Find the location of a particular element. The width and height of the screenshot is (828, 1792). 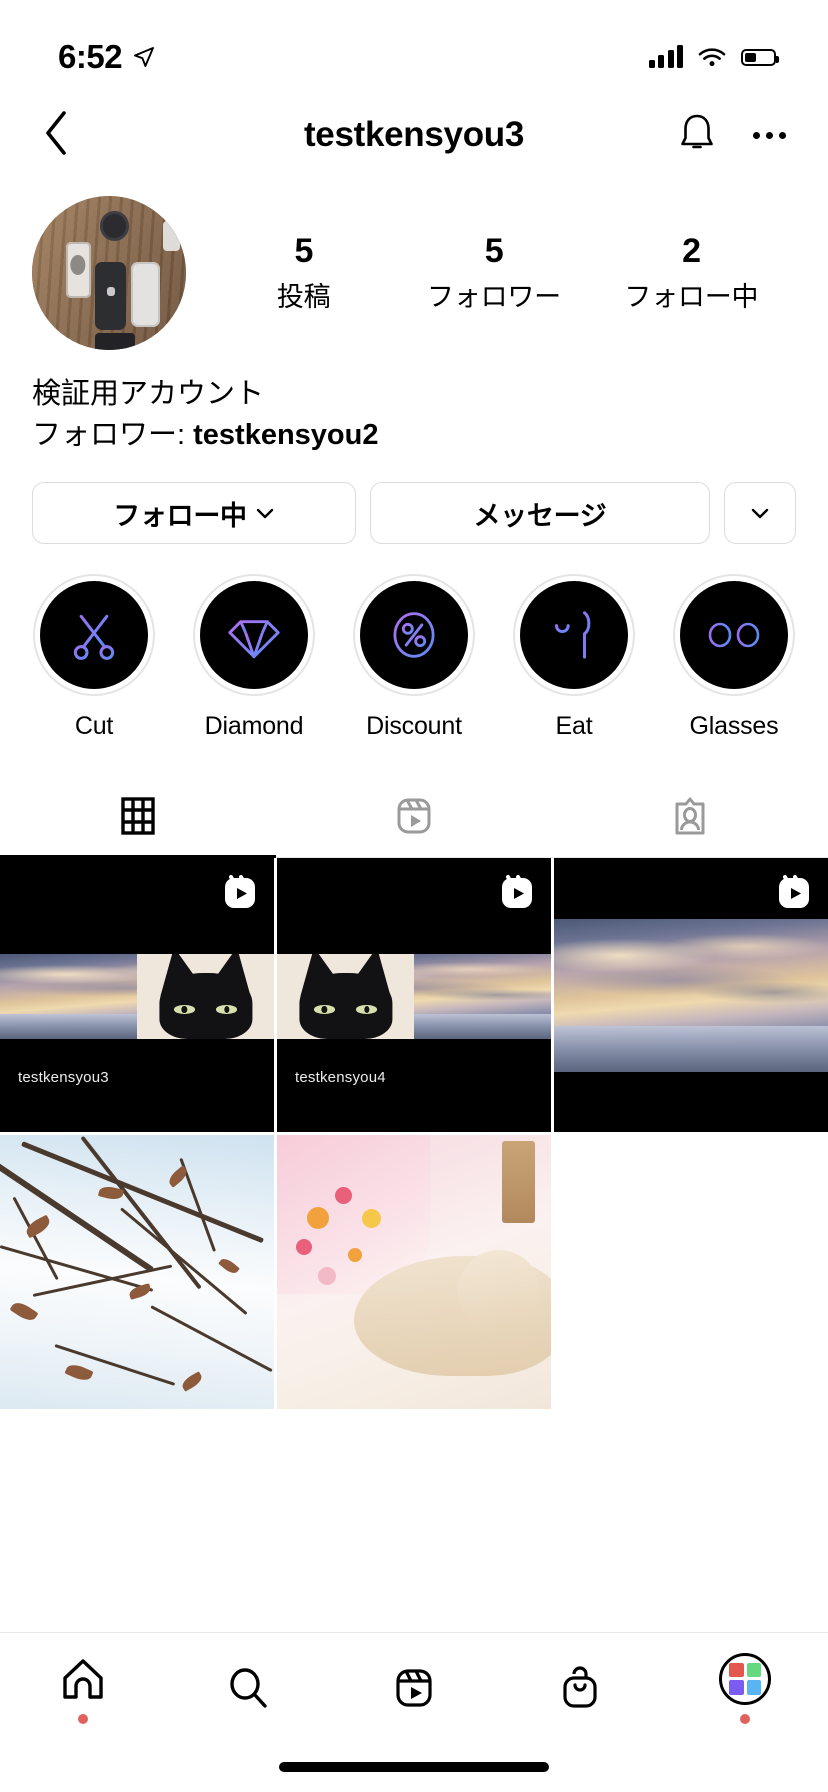

story-highlights: Cut Diamond Discount Eat Glasses is located at coordinates (414, 642).